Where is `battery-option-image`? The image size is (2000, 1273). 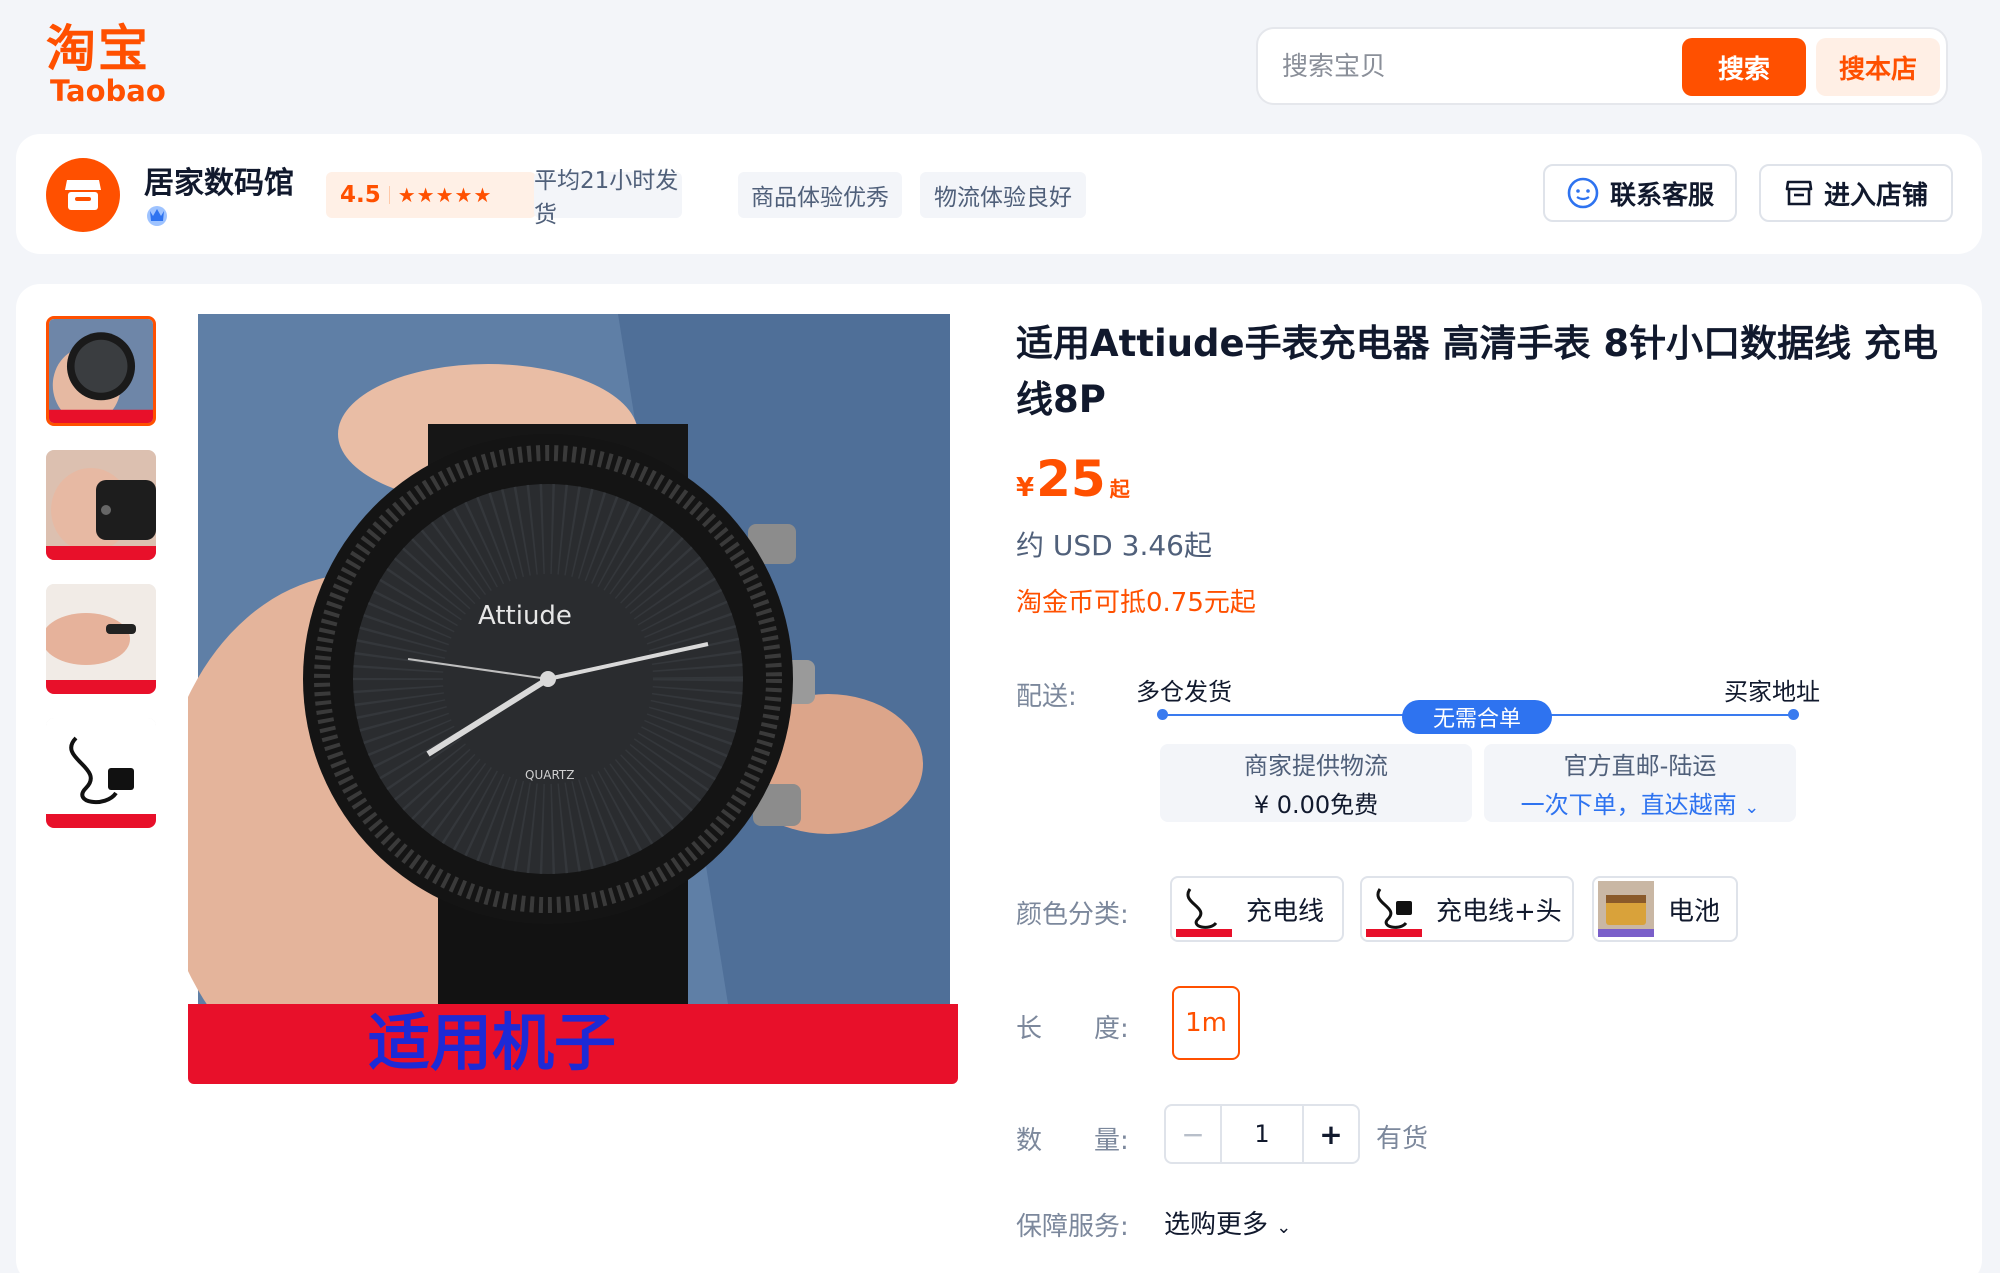 battery-option-image is located at coordinates (1626, 909).